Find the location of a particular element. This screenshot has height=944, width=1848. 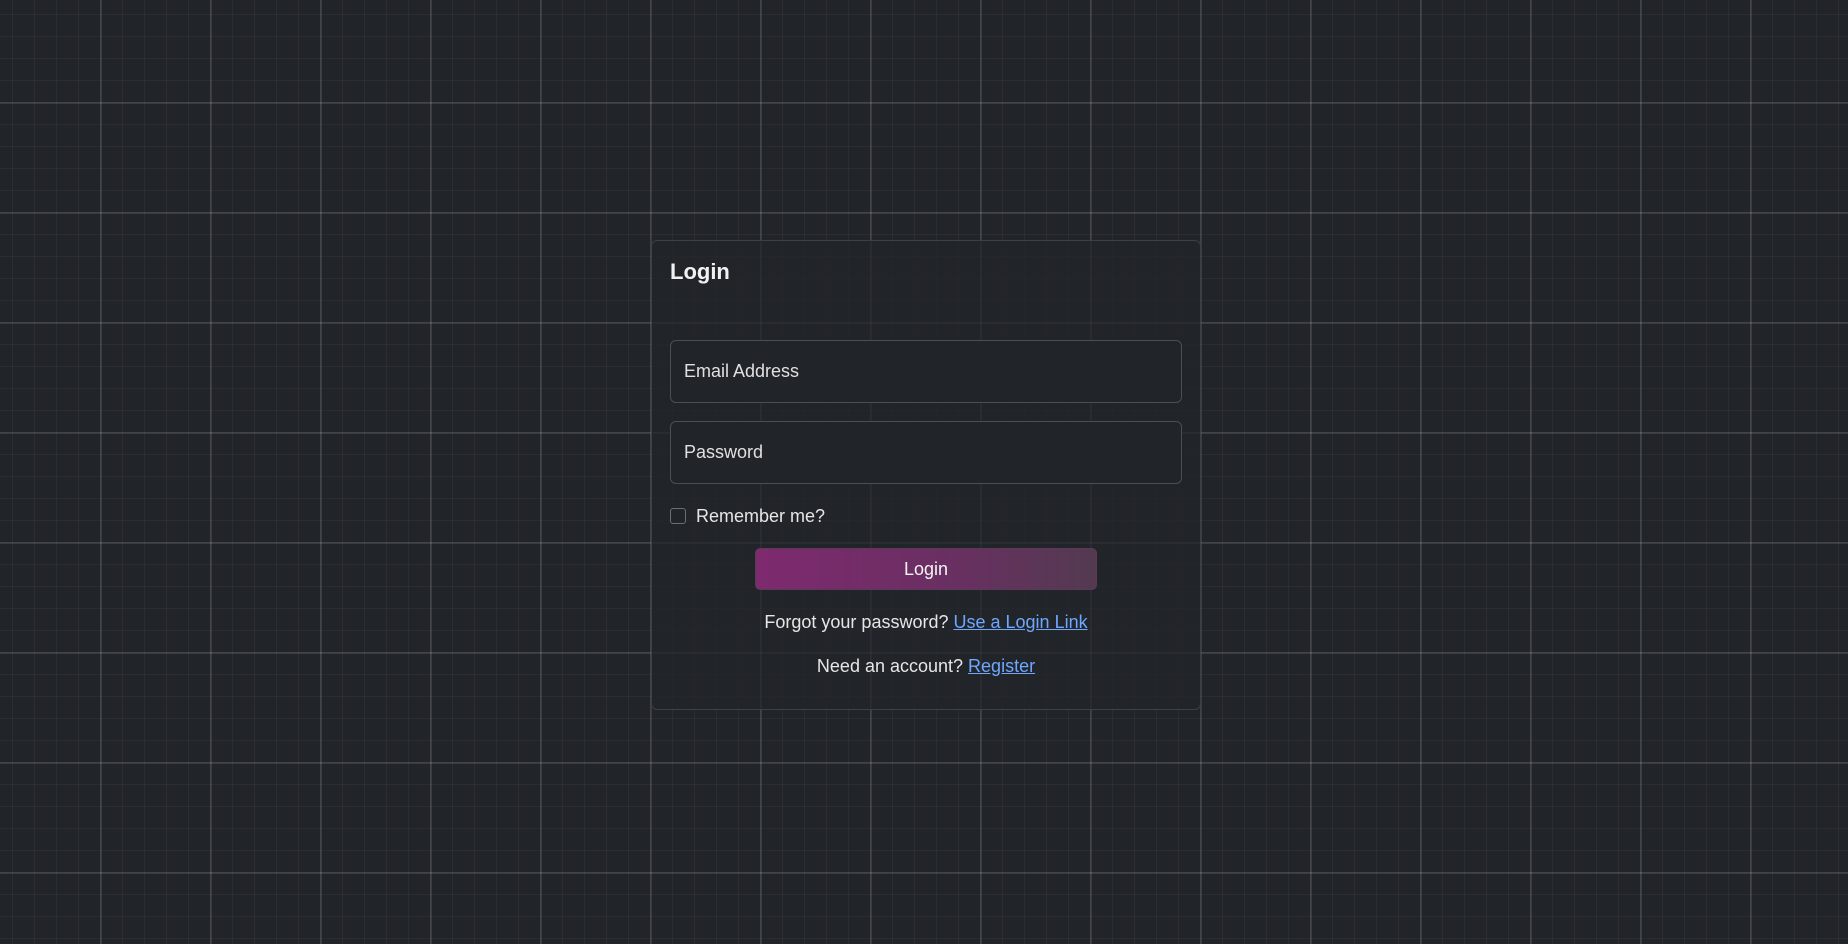

login-link: Use a Login Link is located at coordinates (1021, 622).